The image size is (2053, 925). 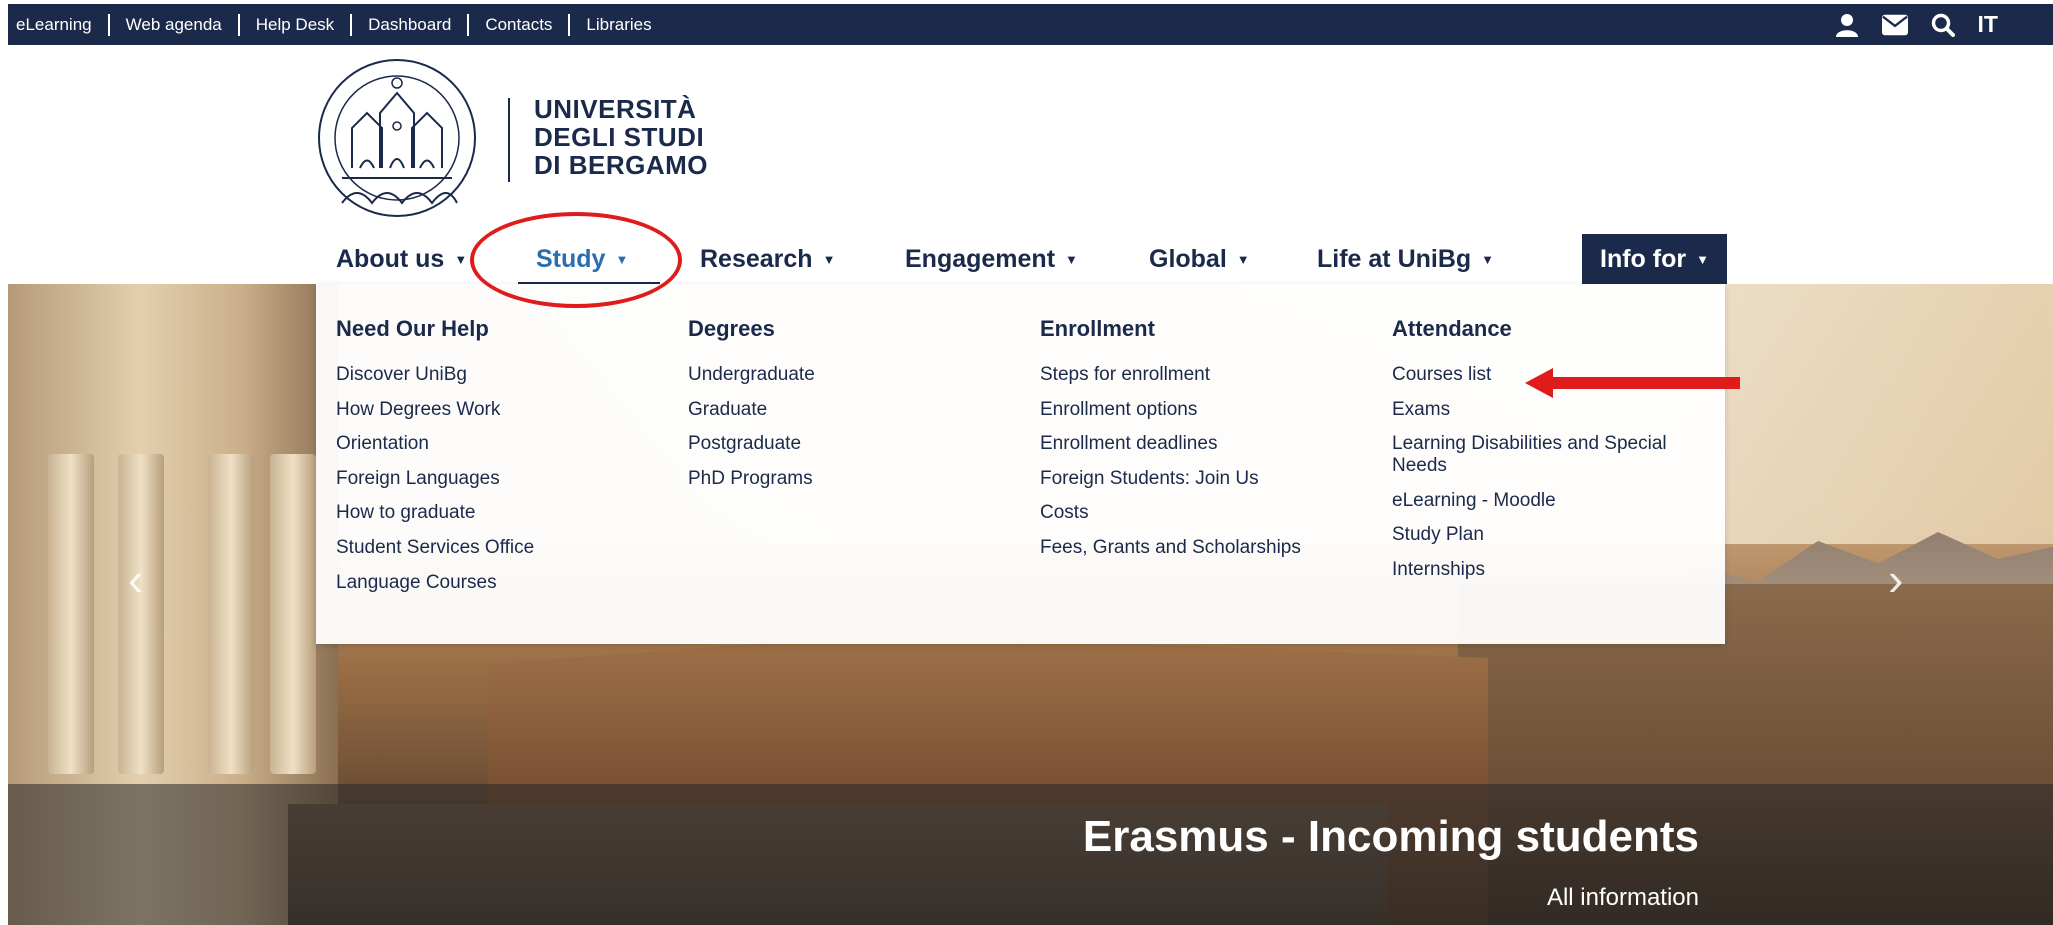 What do you see at coordinates (576, 260) in the screenshot?
I see `annotation-circle-study` at bounding box center [576, 260].